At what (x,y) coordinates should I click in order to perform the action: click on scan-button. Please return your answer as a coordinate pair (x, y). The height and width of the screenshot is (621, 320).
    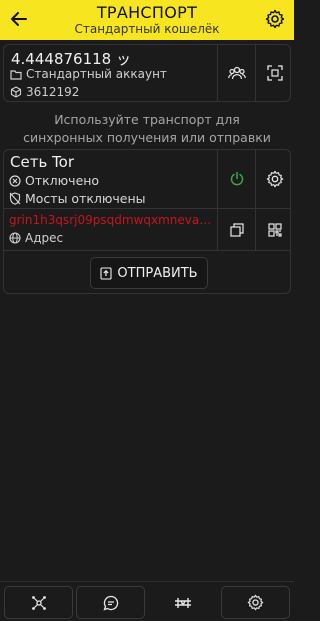
    Looking at the image, I should click on (274, 73).